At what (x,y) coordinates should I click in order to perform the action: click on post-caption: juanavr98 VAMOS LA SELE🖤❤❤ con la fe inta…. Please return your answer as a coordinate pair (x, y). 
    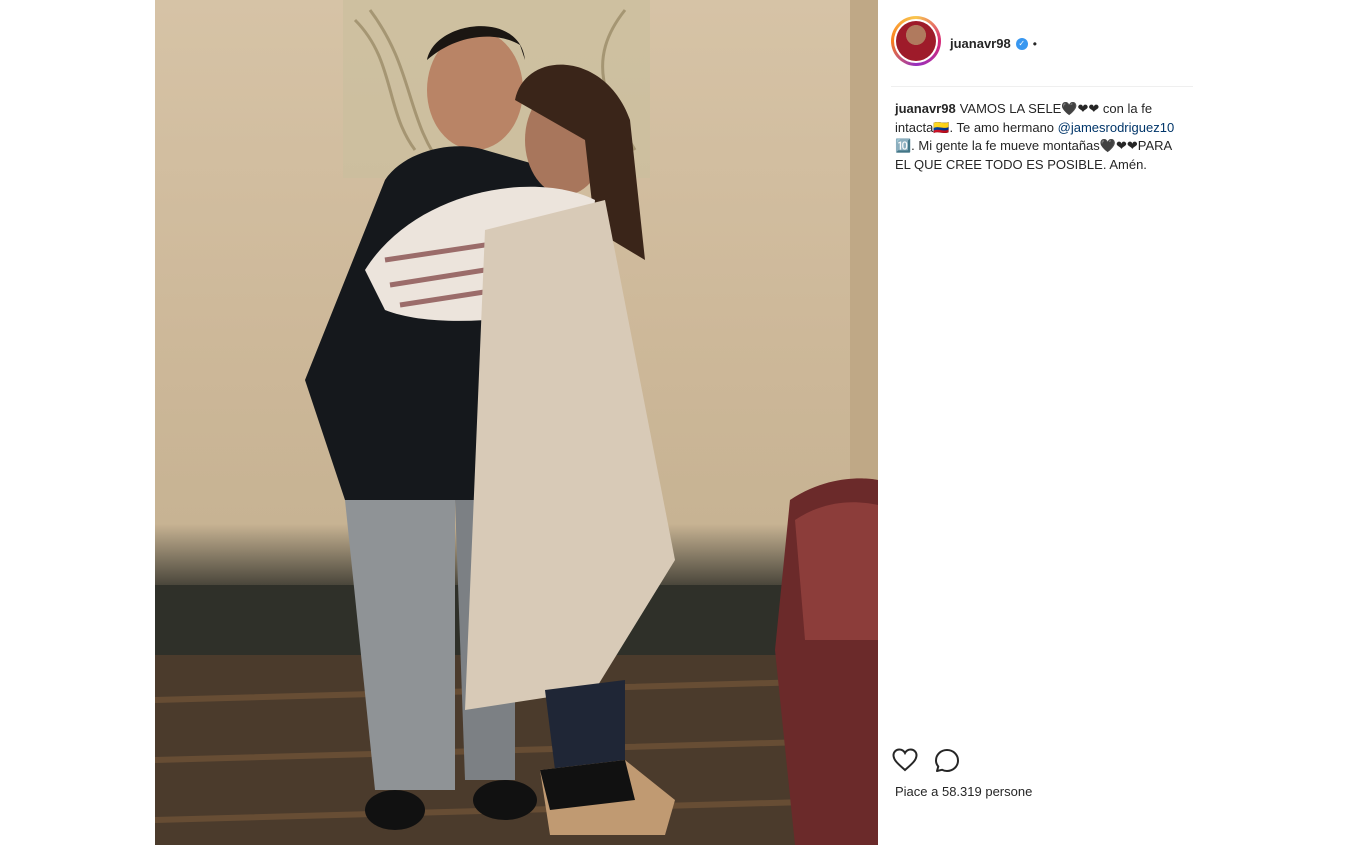
    Looking at the image, I should click on (1042, 137).